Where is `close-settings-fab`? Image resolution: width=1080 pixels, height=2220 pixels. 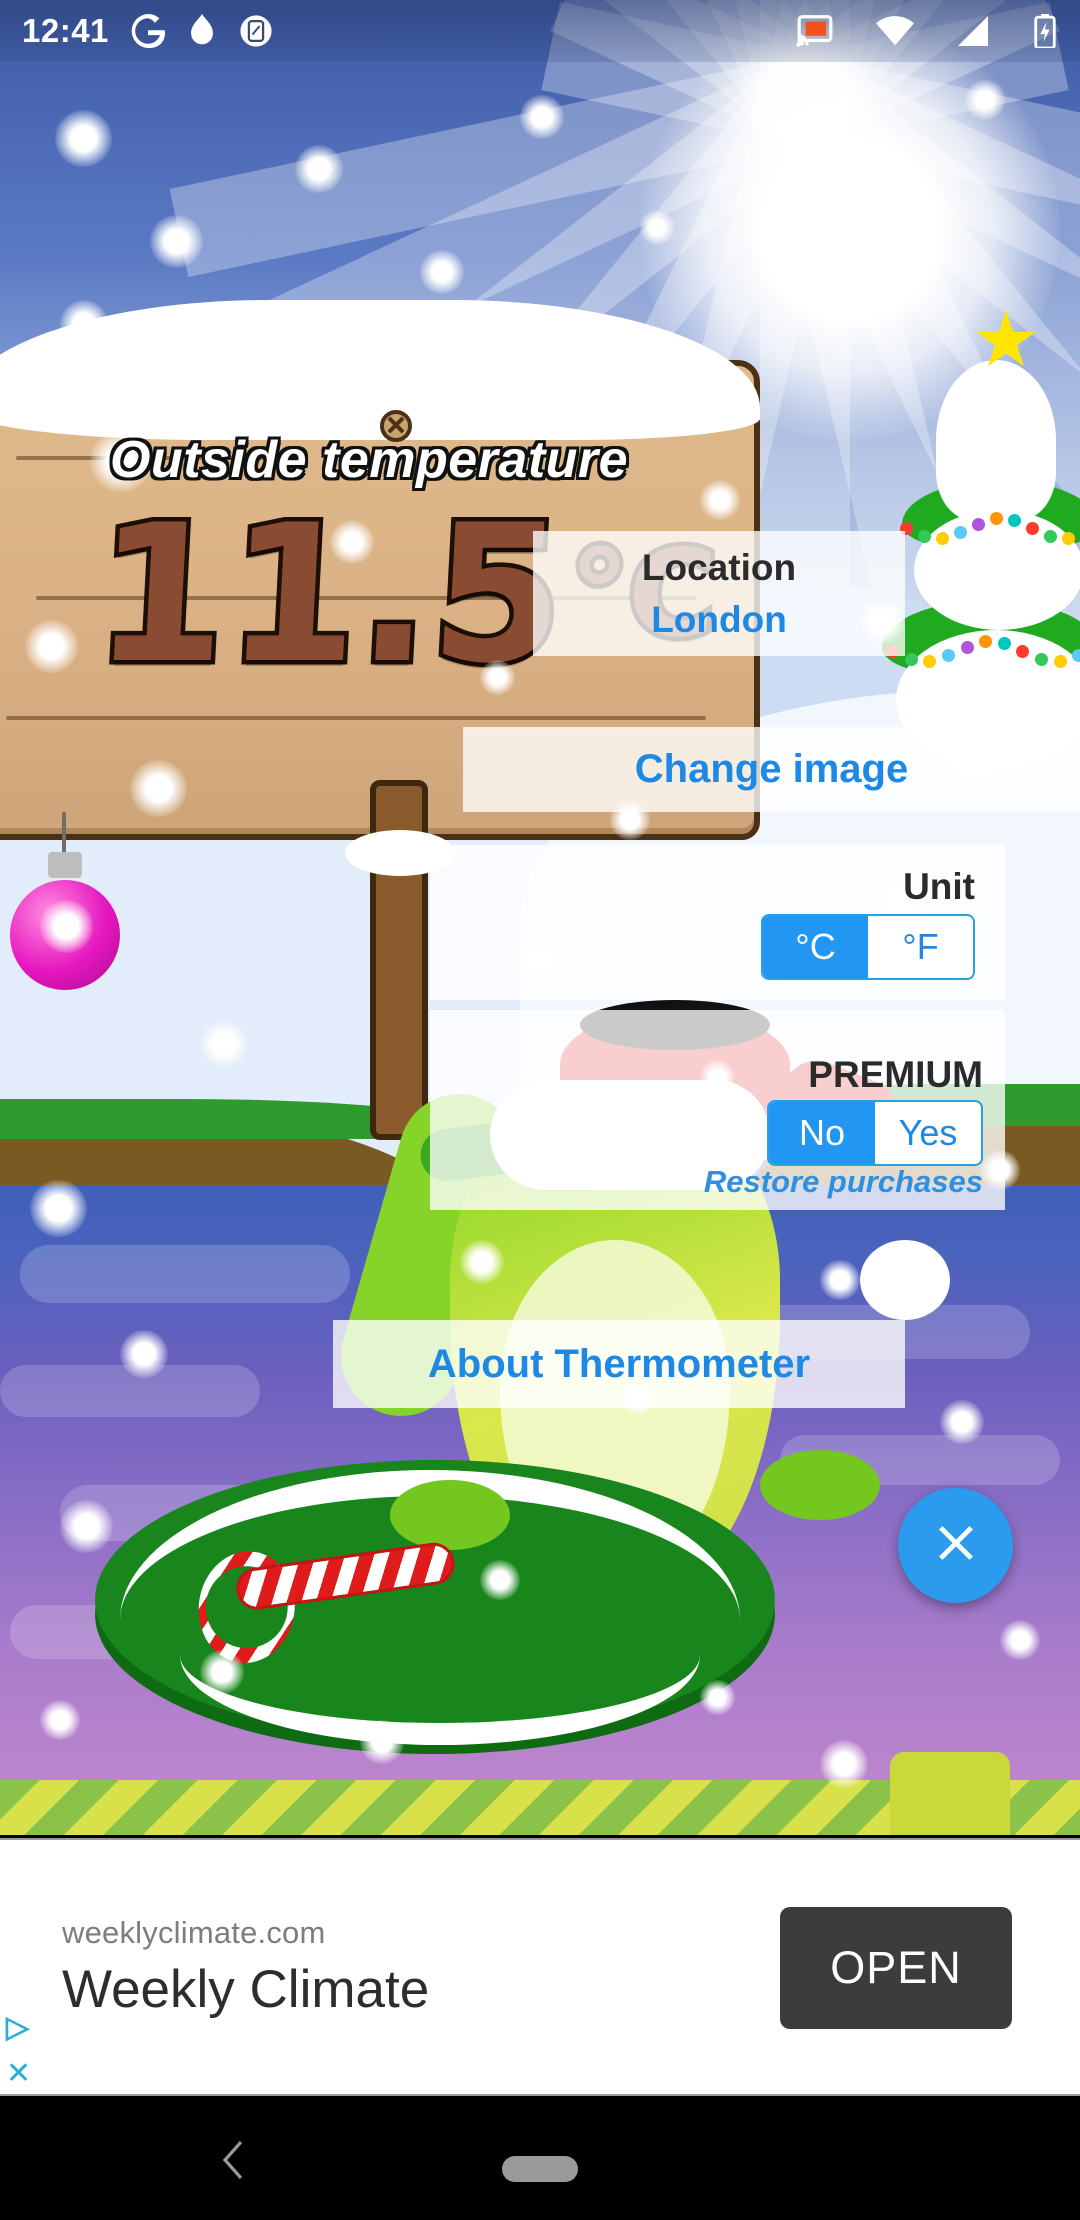
close-settings-fab is located at coordinates (955, 1545).